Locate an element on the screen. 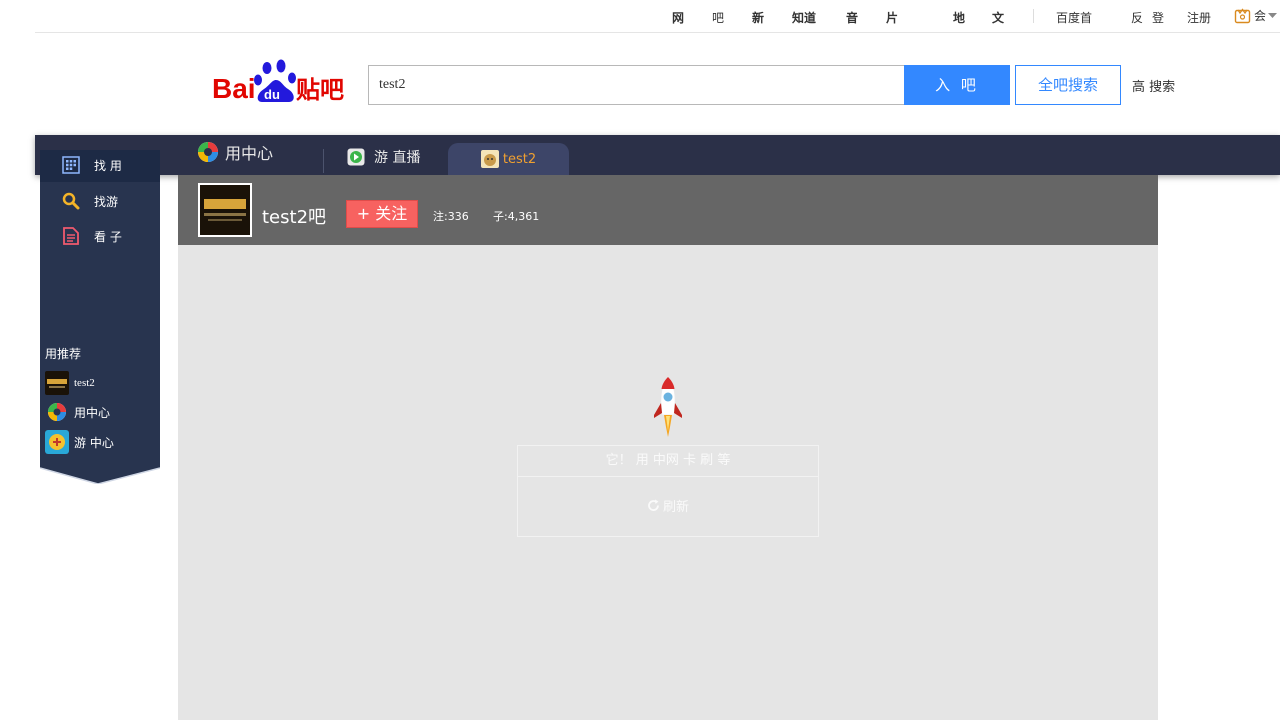  refresh-label: 刷新 is located at coordinates (675, 507).